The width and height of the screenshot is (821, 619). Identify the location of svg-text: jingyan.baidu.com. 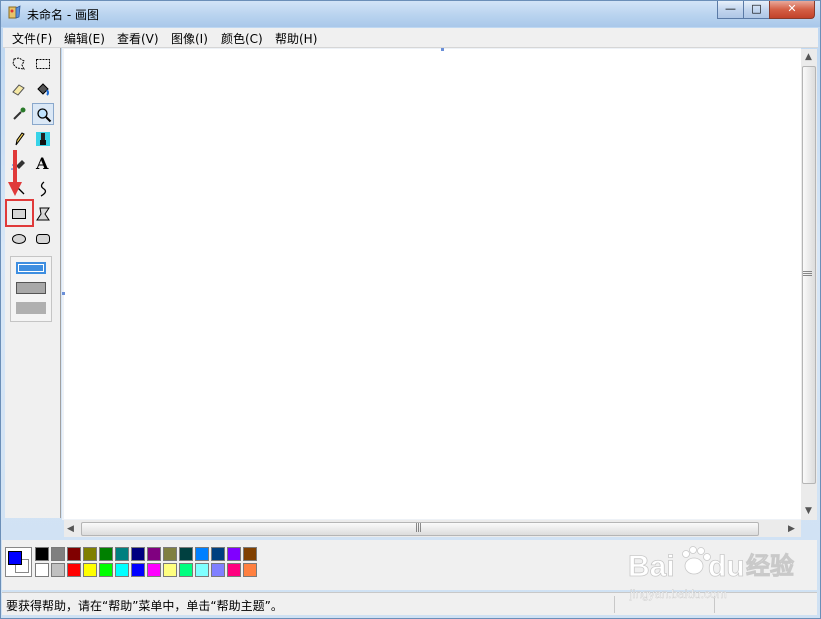
(678, 594).